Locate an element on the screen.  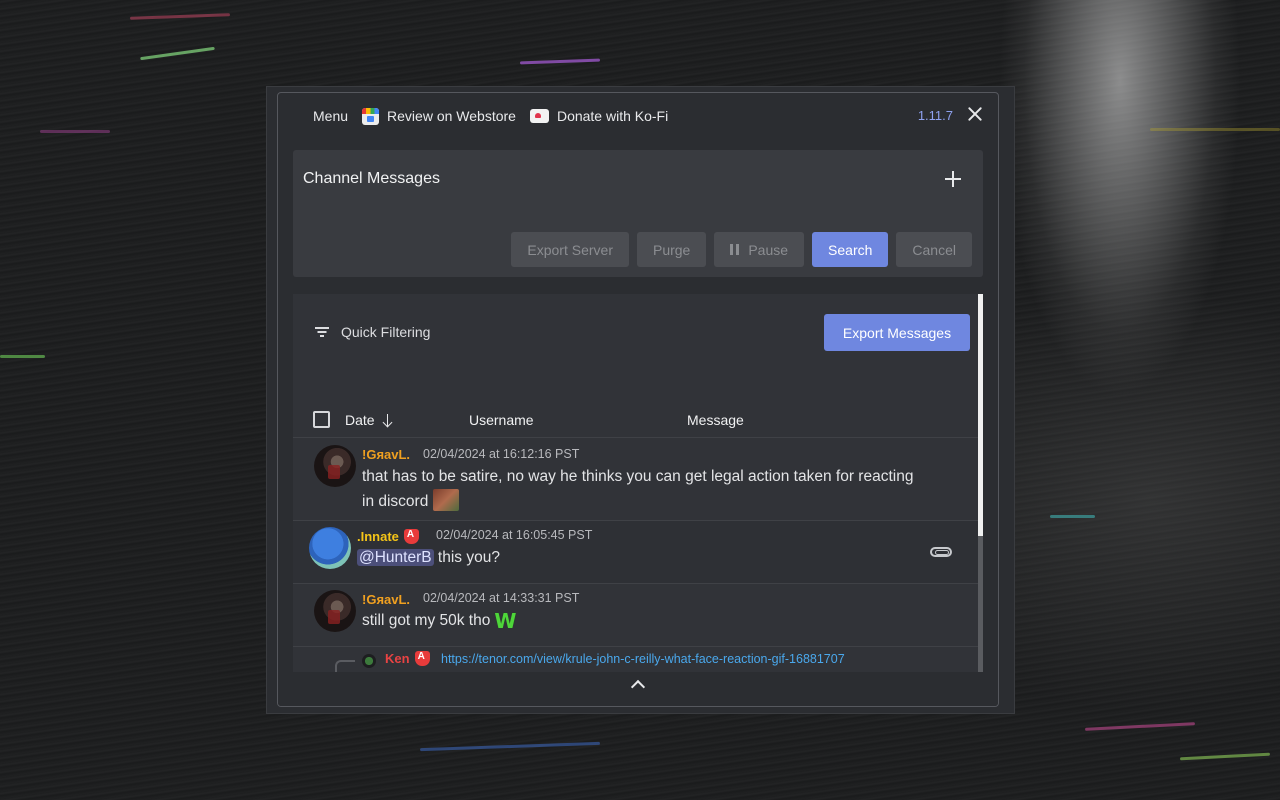
date-header-label: Date is located at coordinates (360, 420).